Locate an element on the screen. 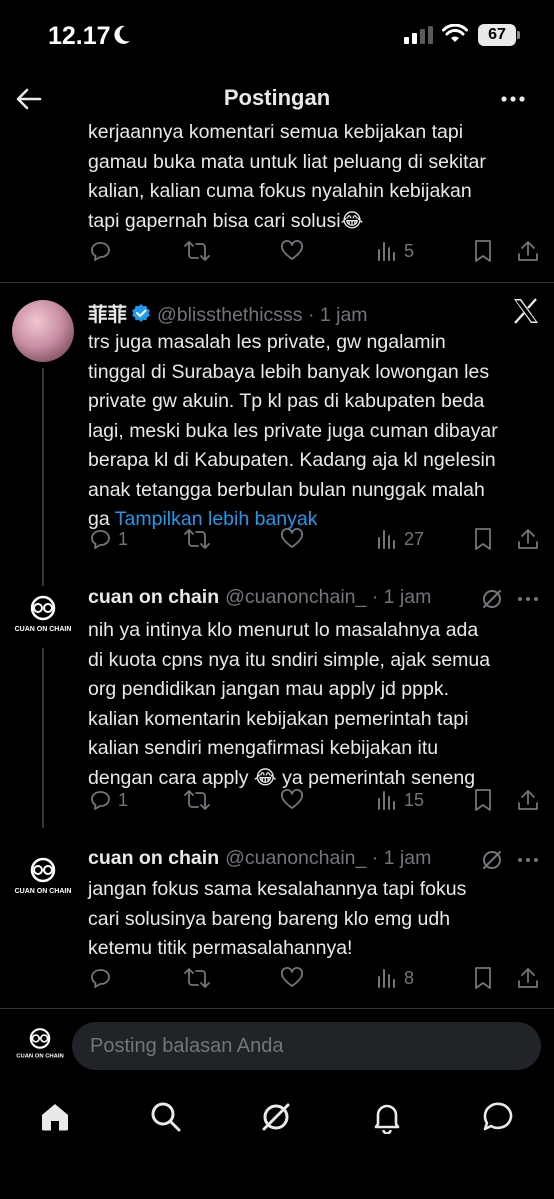 This screenshot has width=554, height=1199. reply-count: 1 is located at coordinates (123, 538).